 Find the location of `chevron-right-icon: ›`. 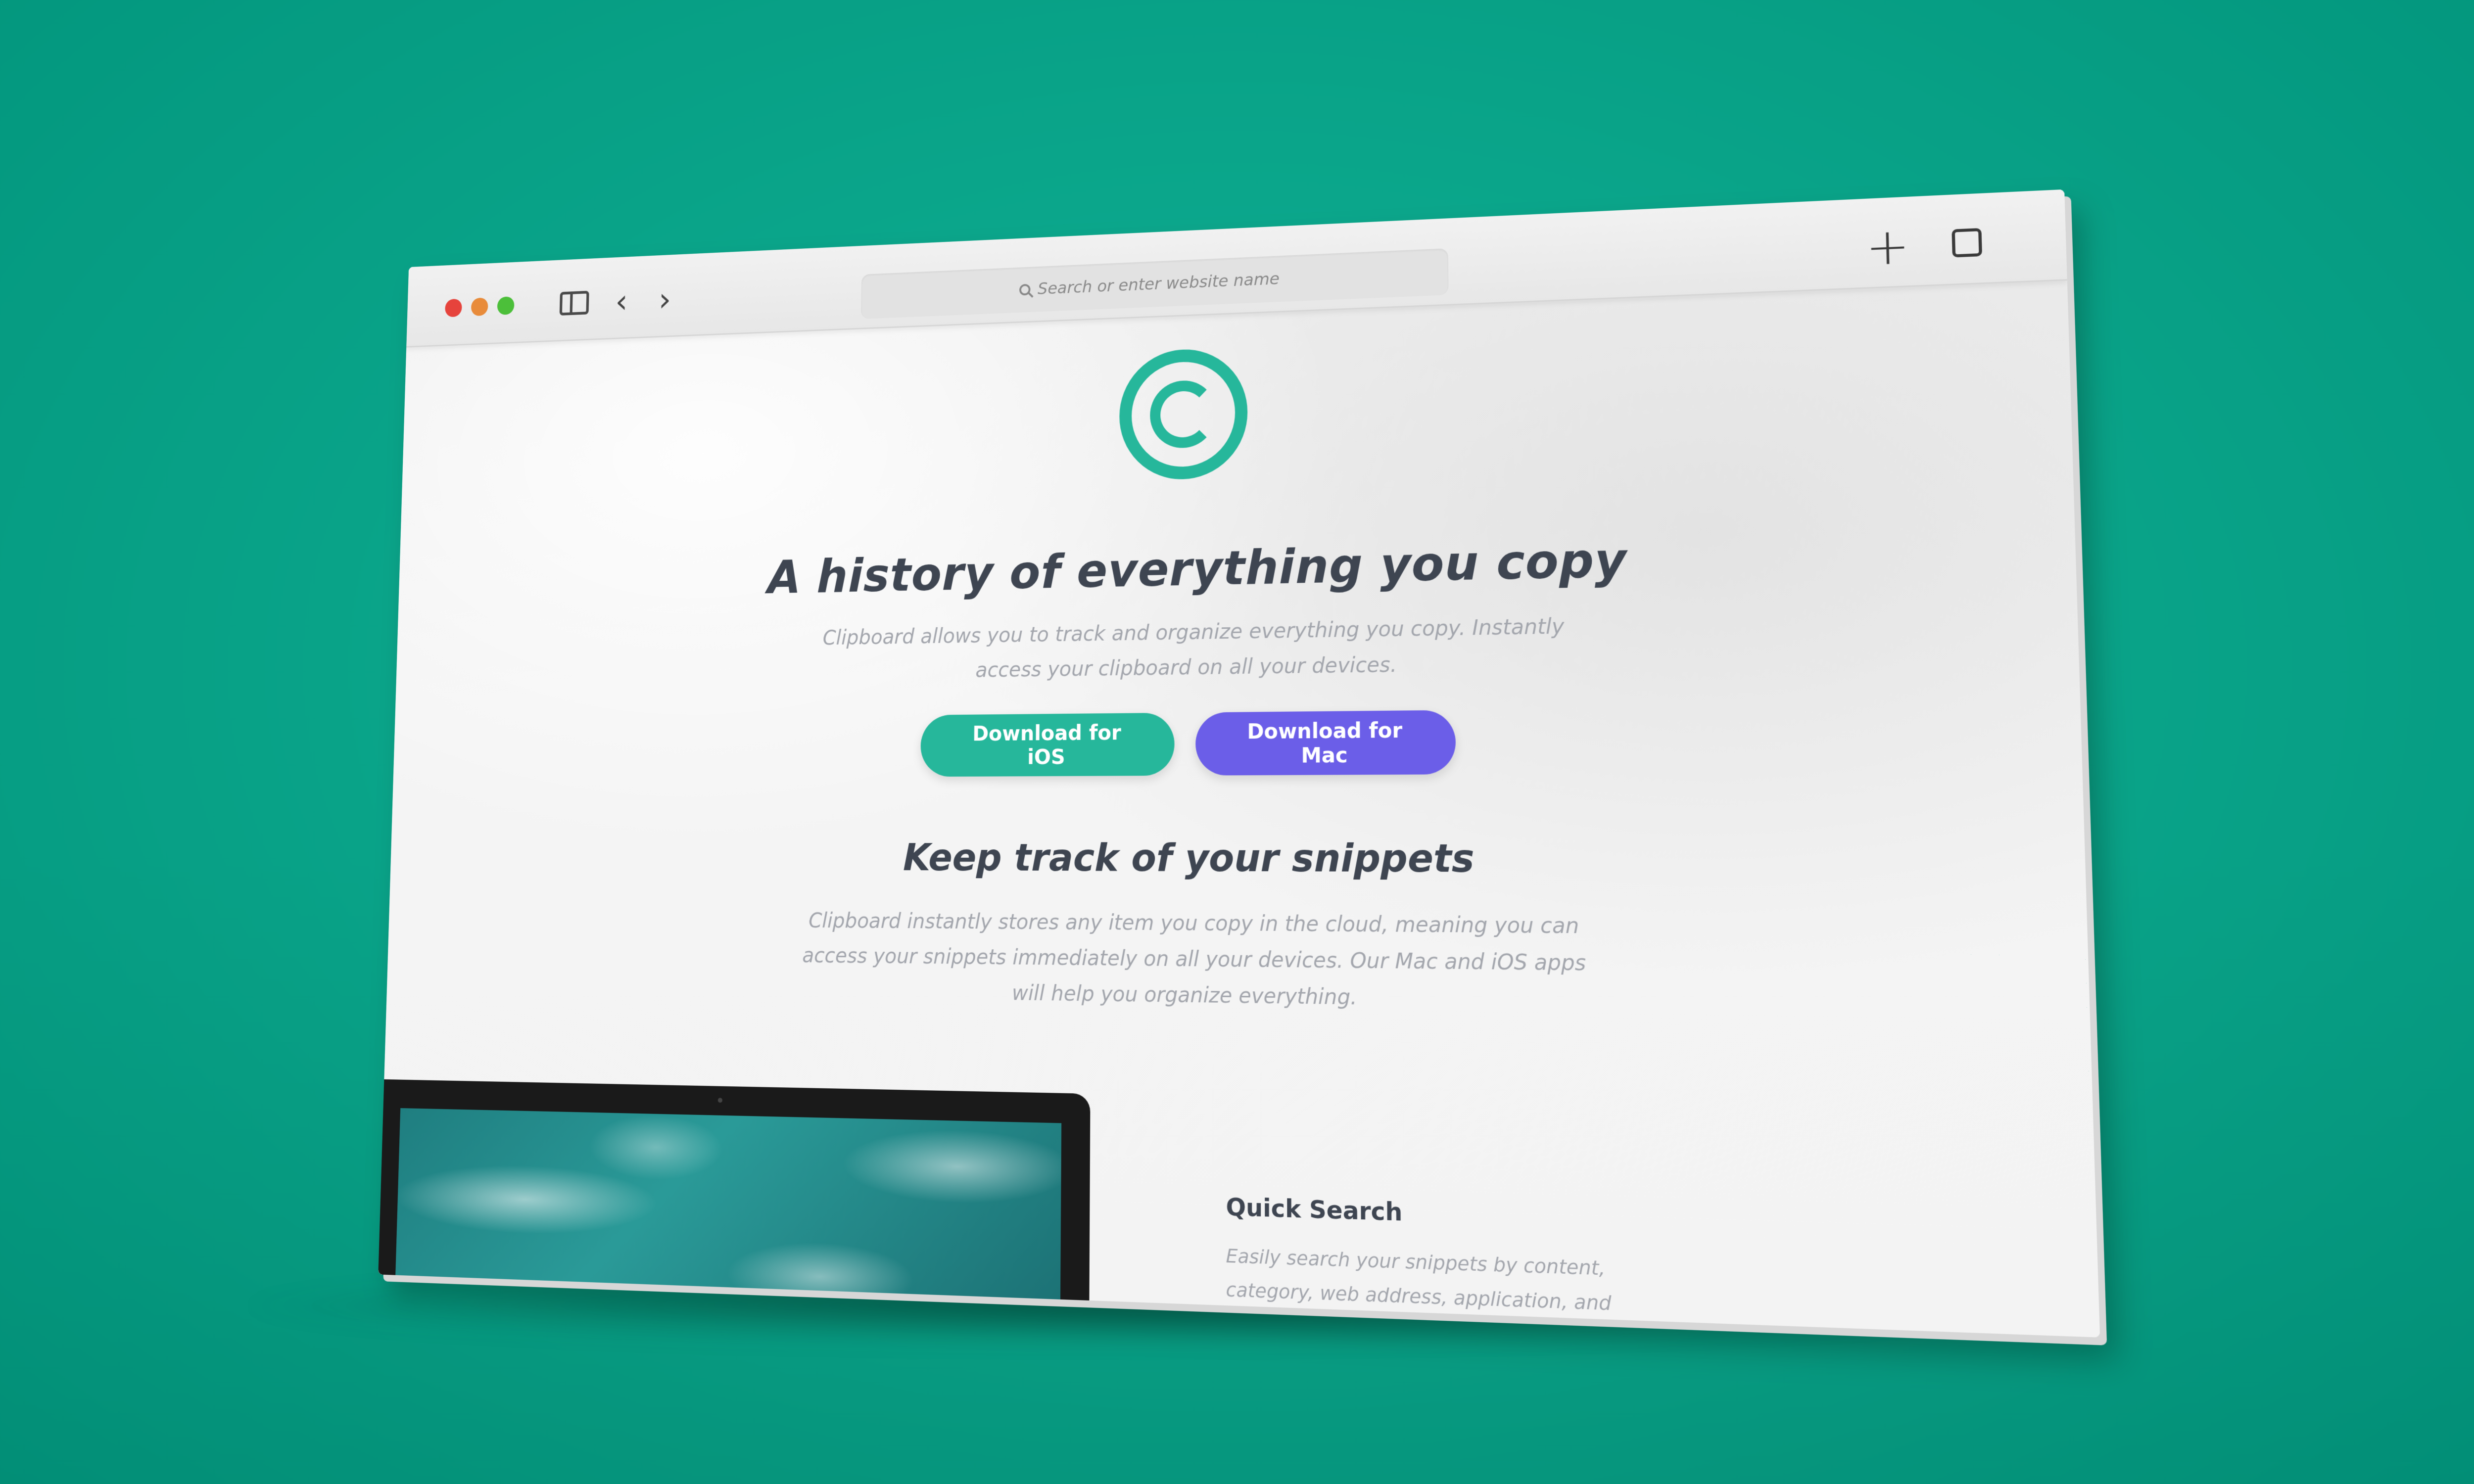

chevron-right-icon: › is located at coordinates (665, 299).